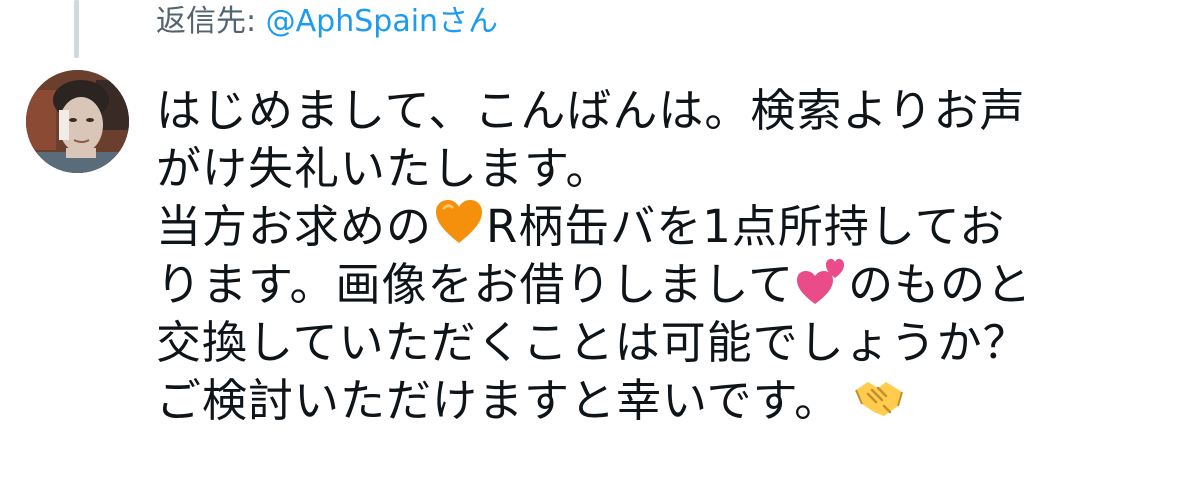 The width and height of the screenshot is (1178, 494). Describe the element at coordinates (459, 223) in the screenshot. I see `orange-heart-icon` at that location.